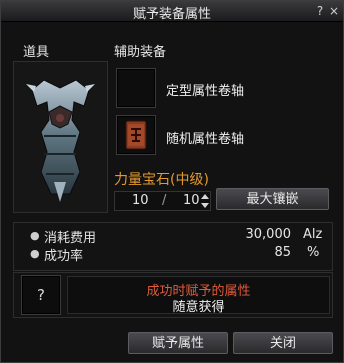  I want to click on fixed-attribute-scroll-label: 定型属性卷轴, so click(205, 91).